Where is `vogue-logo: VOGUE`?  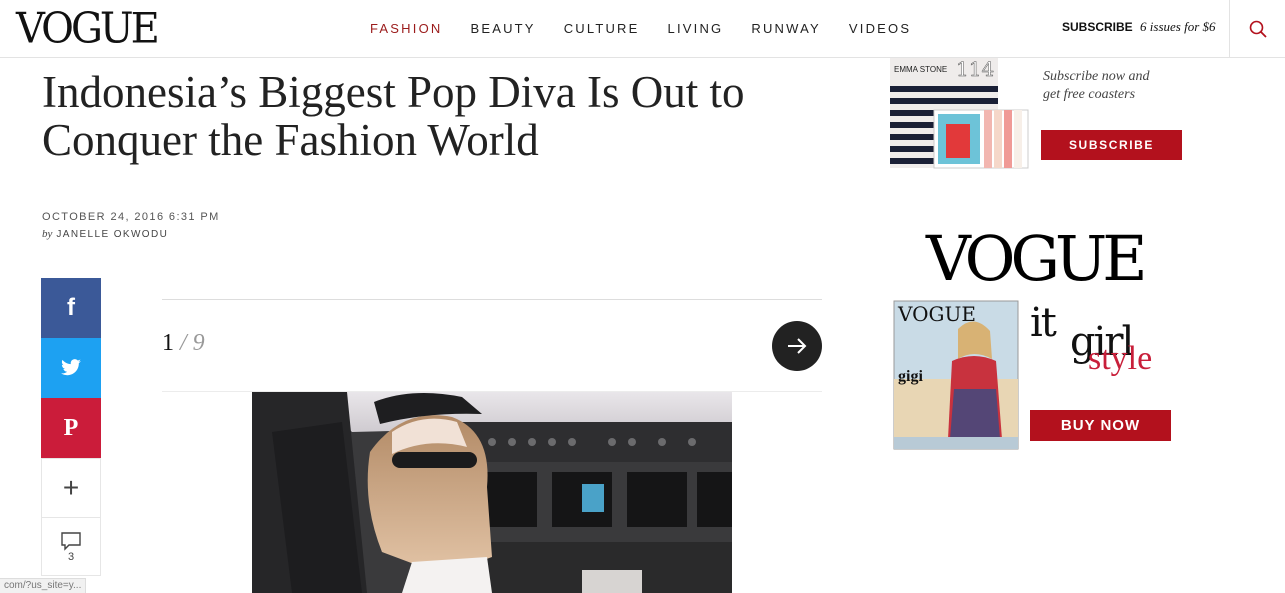
vogue-logo: VOGUE is located at coordinates (88, 29).